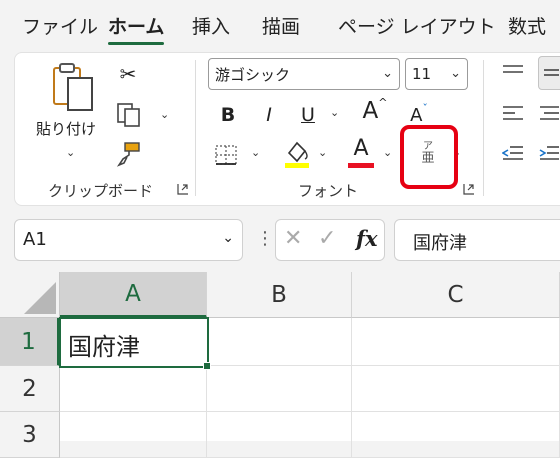 The width and height of the screenshot is (560, 458). What do you see at coordinates (60, 25) in the screenshot?
I see `tab-file: ファイル` at bounding box center [60, 25].